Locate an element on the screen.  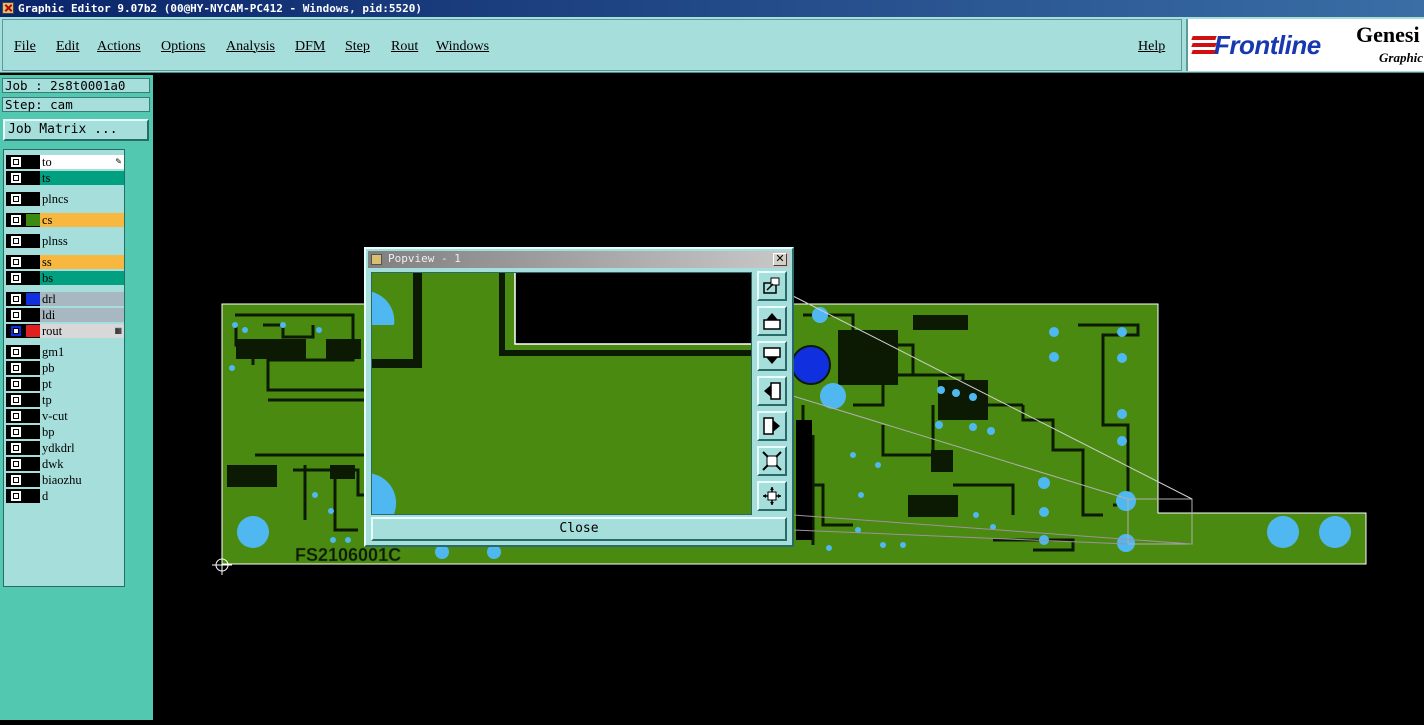
layer-name: bs is located at coordinates (82, 278).